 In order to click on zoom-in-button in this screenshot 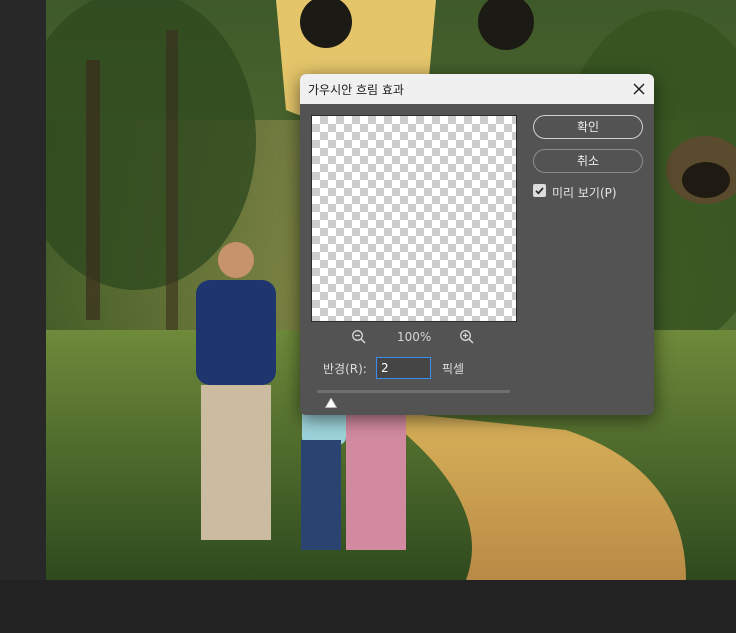, I will do `click(467, 337)`.